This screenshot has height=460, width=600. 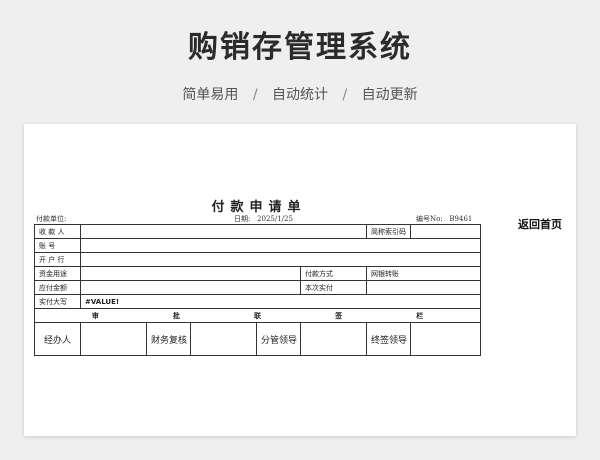 What do you see at coordinates (424, 287) in the screenshot?
I see `this-time-input` at bounding box center [424, 287].